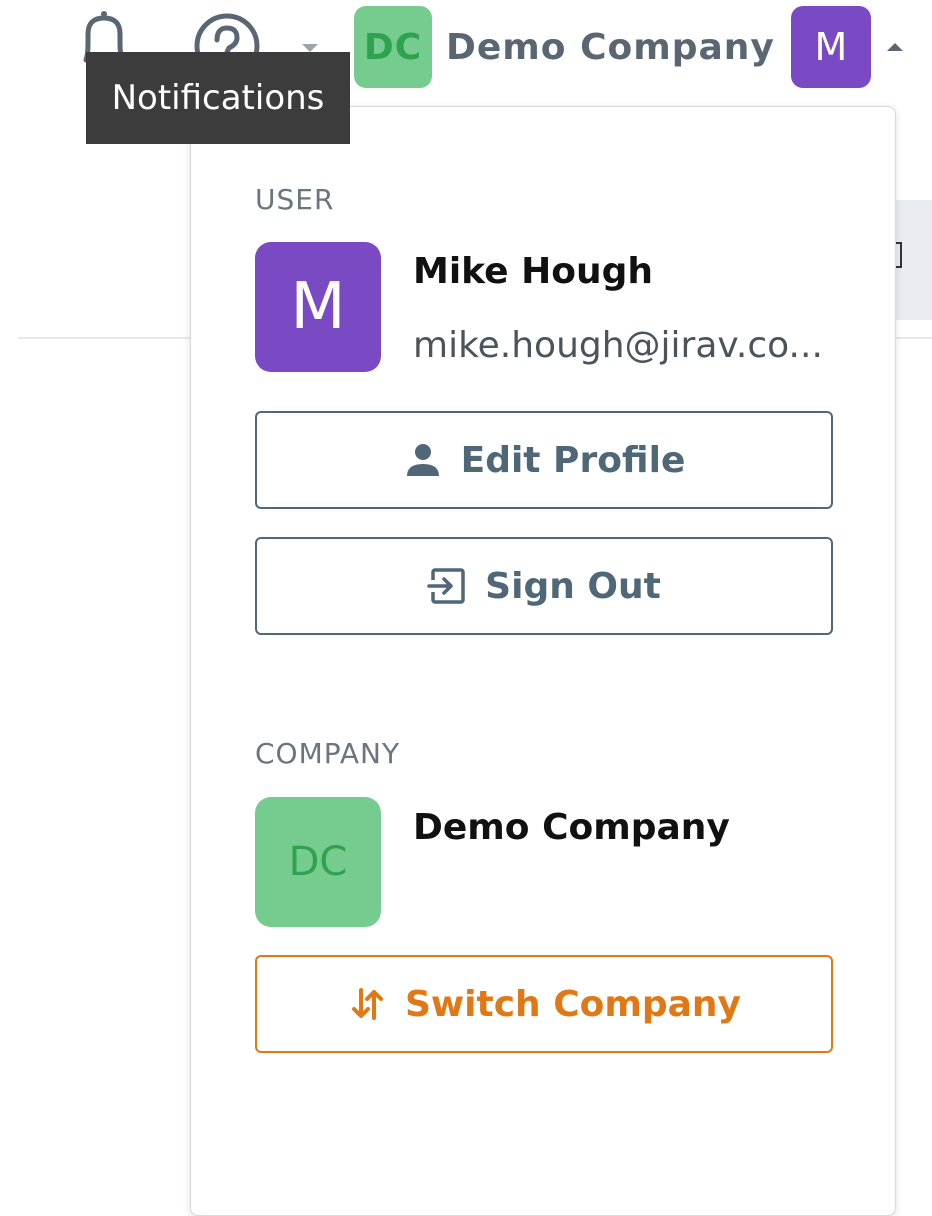 This screenshot has height=1216, width=932. I want to click on sign-out-button: Sign Out, so click(544, 586).